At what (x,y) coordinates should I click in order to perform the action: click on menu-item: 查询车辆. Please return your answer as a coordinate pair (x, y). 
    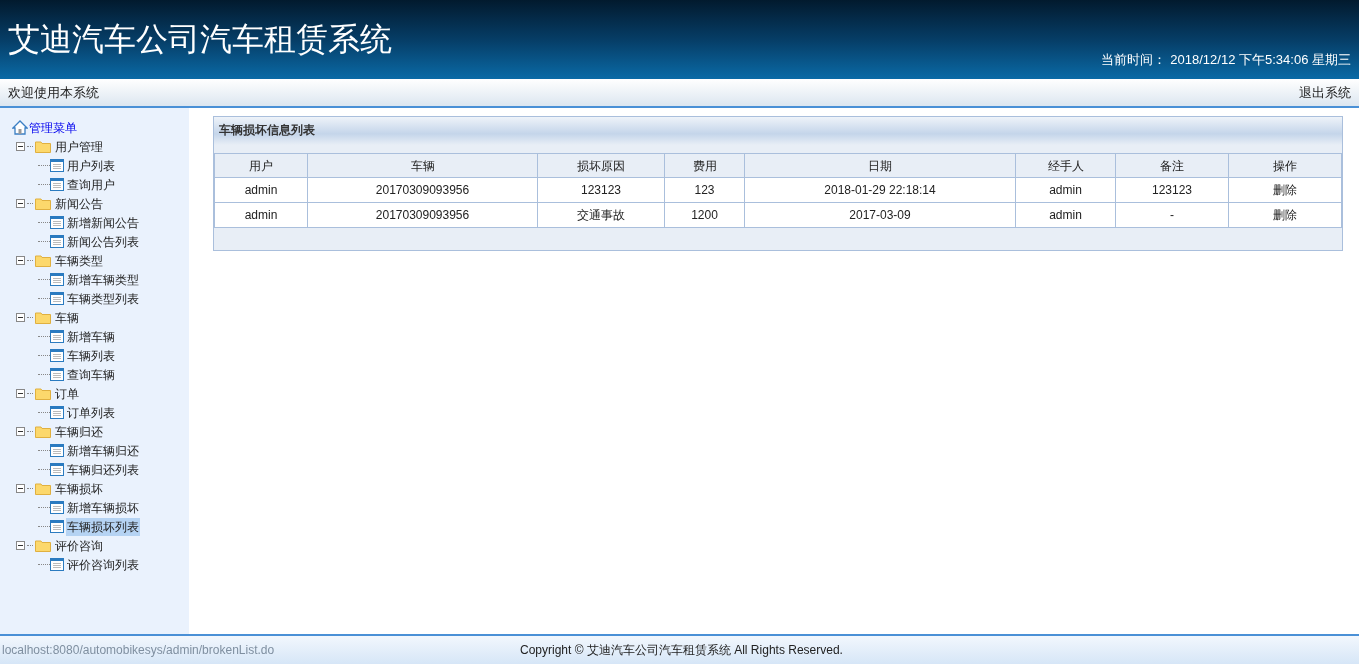
    Looking at the image, I should click on (91, 374).